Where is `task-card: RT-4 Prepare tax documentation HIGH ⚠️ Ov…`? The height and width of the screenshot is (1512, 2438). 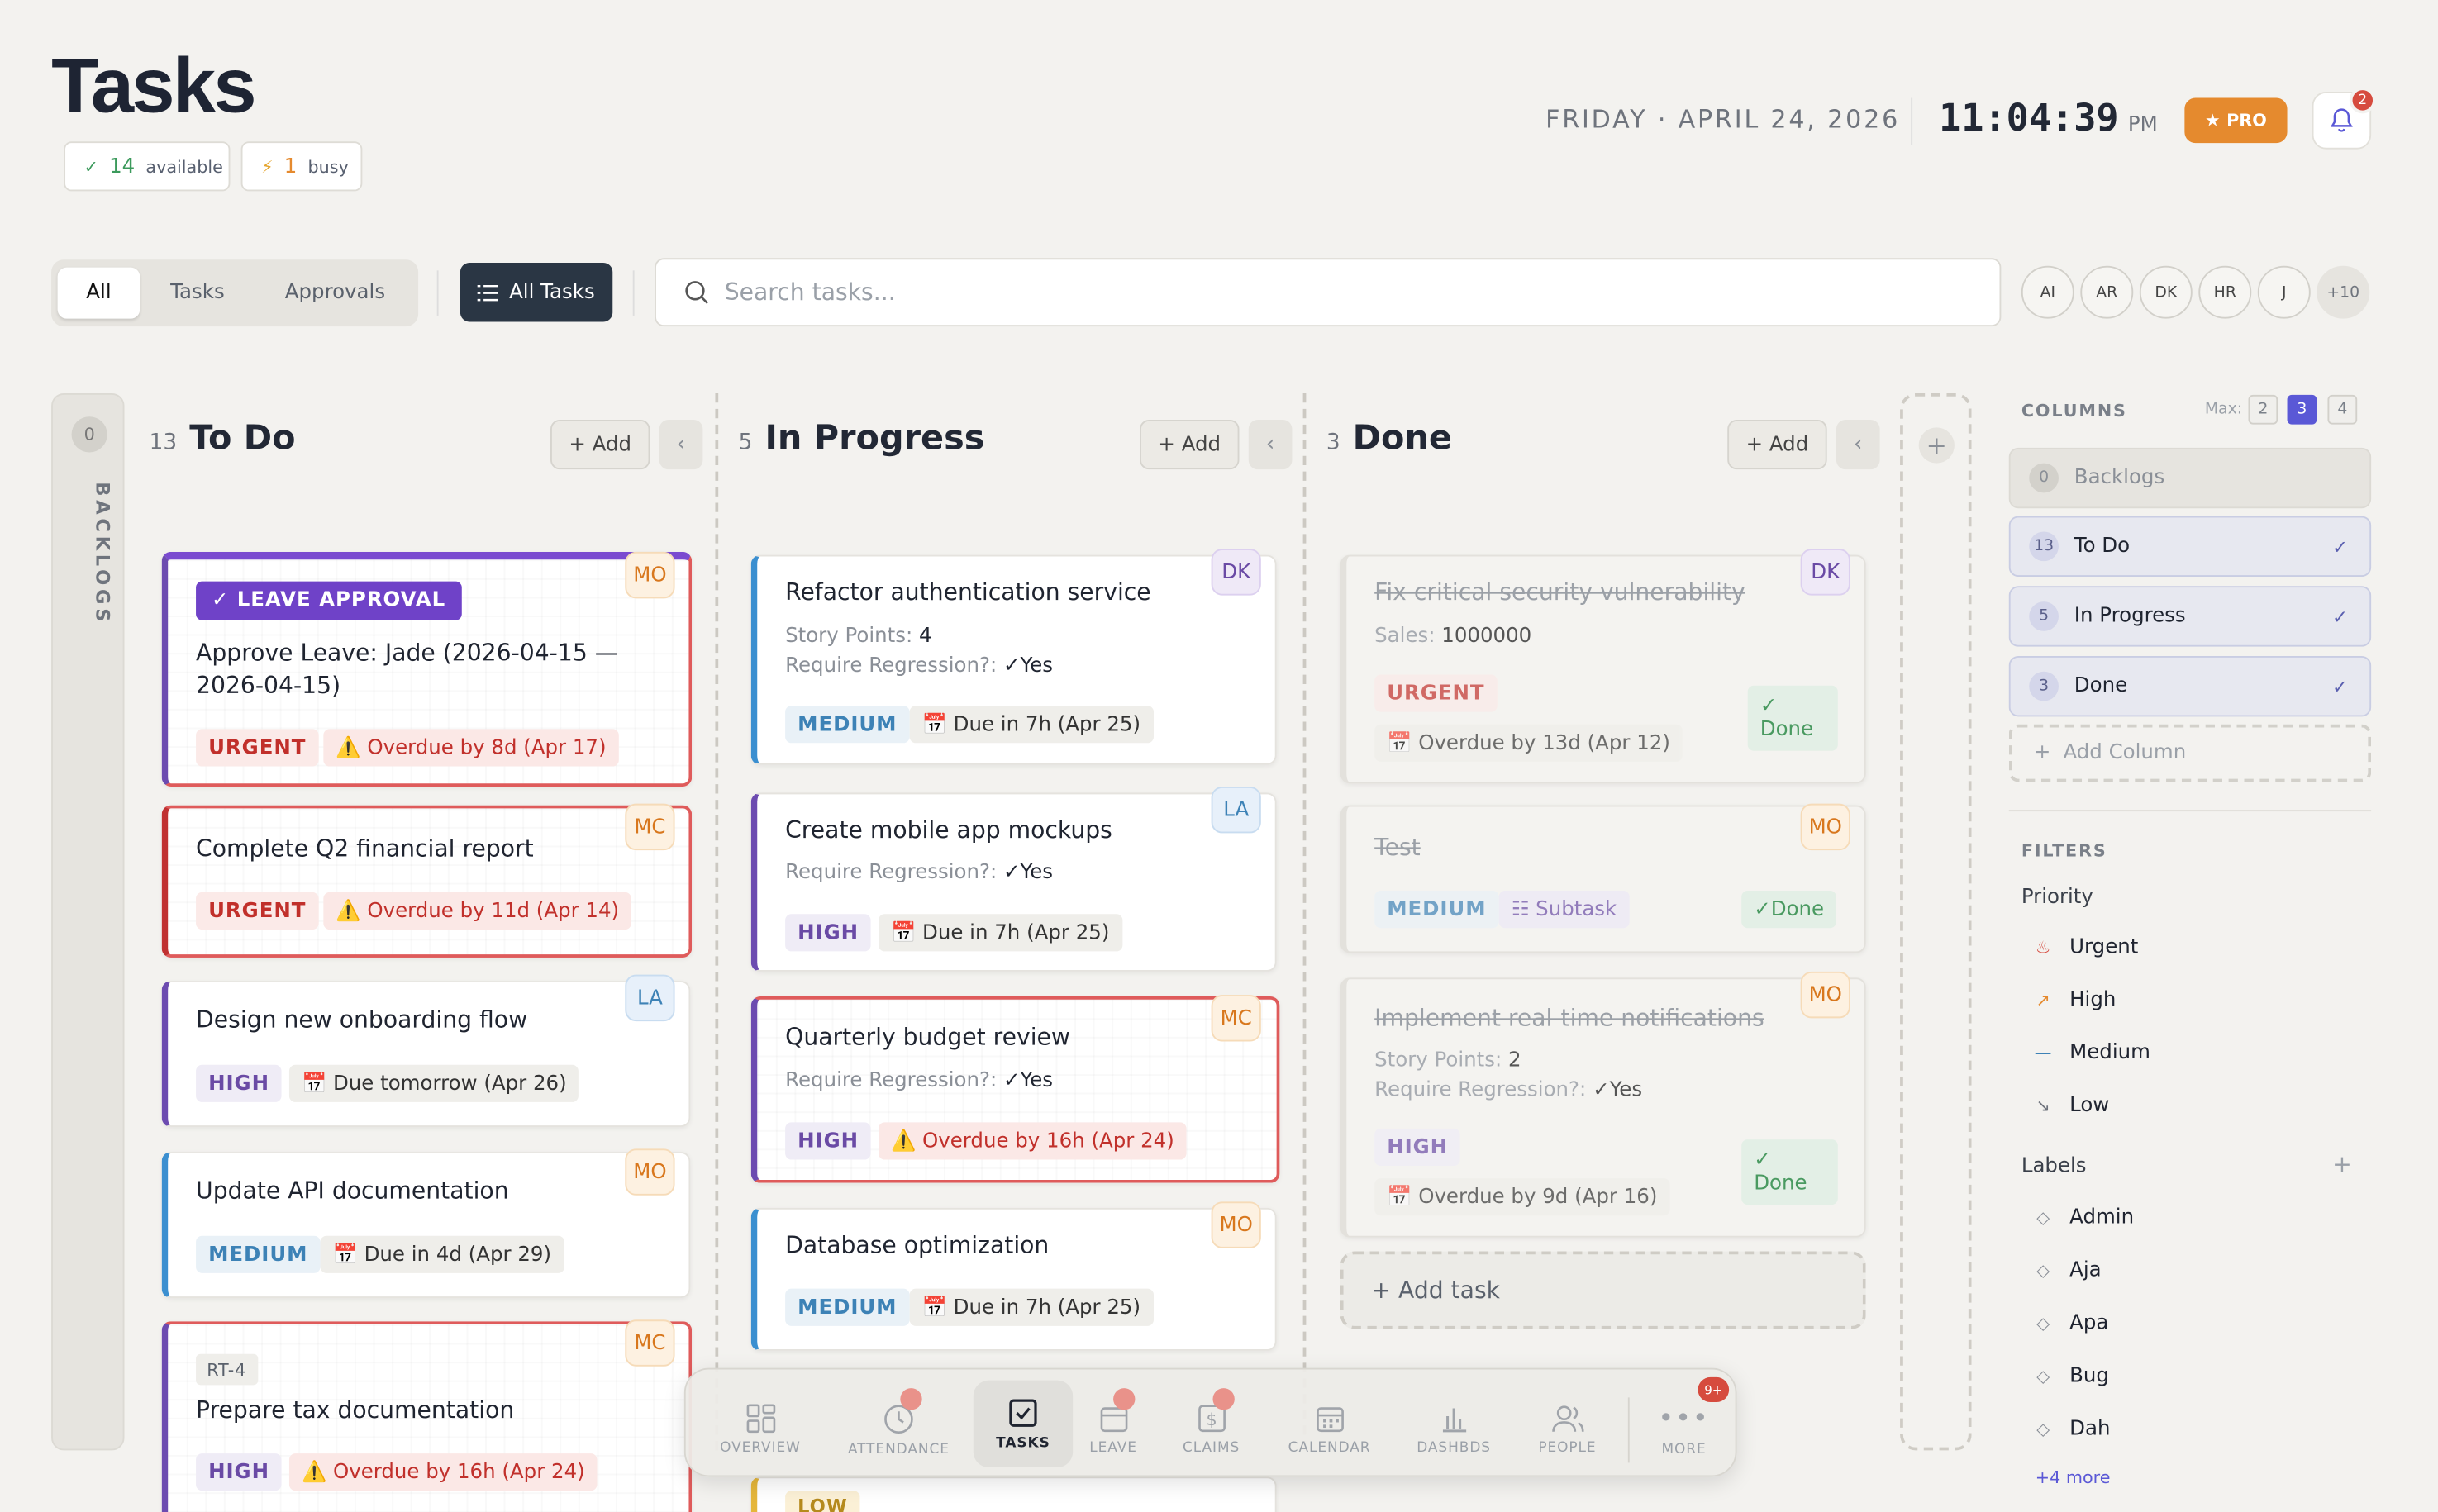 task-card: RT-4 Prepare tax documentation HIGH ⚠️ Ov… is located at coordinates (427, 1415).